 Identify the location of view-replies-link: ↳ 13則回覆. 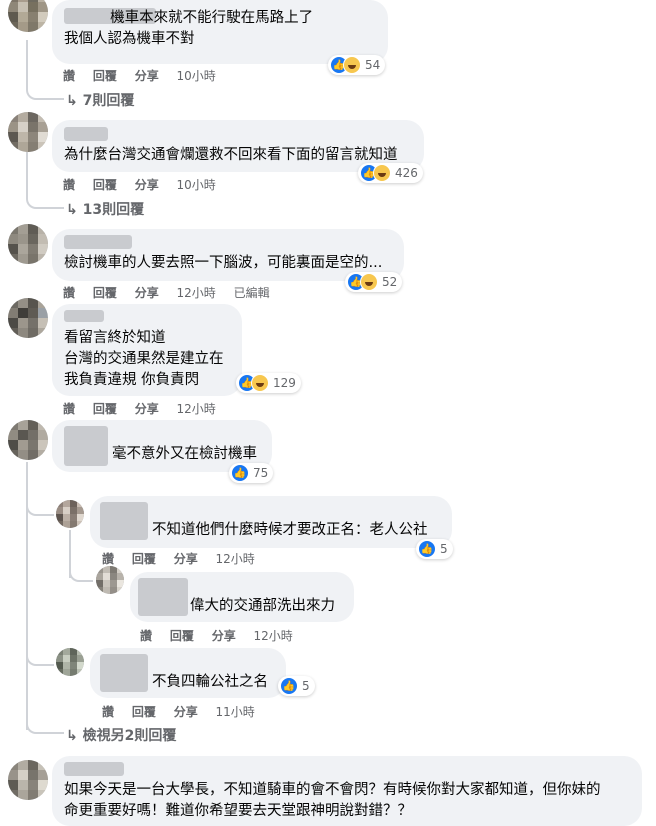
(105, 209).